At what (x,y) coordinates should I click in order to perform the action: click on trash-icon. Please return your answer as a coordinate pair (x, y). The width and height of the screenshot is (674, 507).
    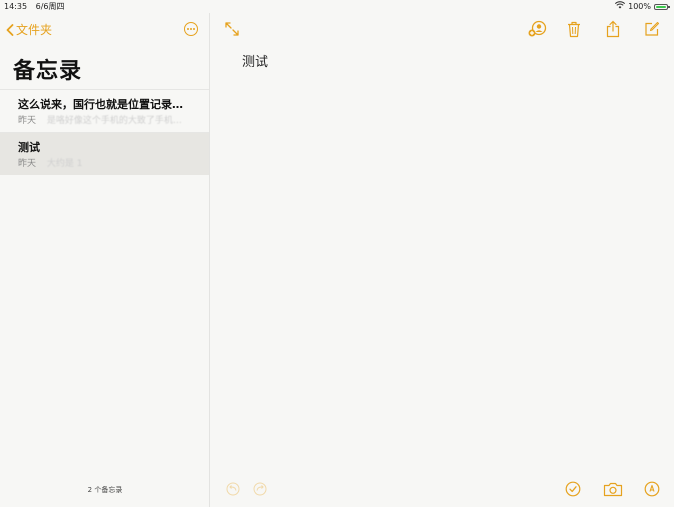
    Looking at the image, I should click on (574, 29).